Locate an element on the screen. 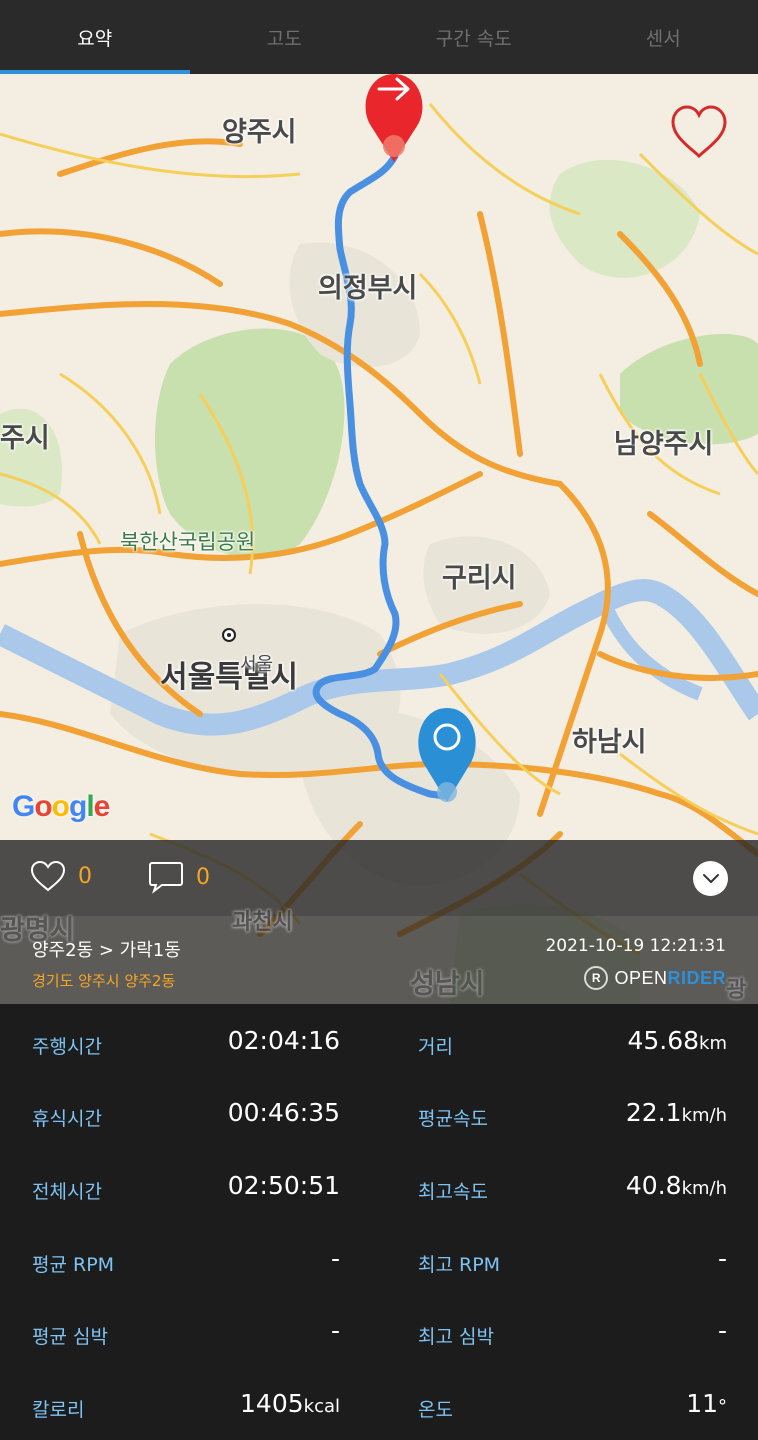 This screenshot has width=758, height=1440. stat-label: 최고 RPM is located at coordinates (459, 1265).